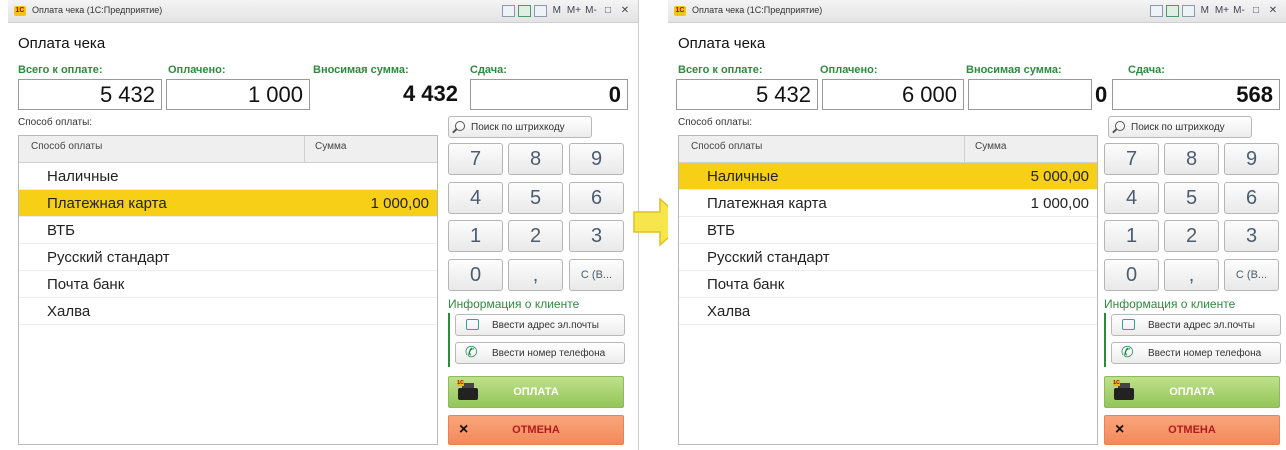 This screenshot has width=1286, height=450. I want to click on table-row: Платежная карта 1 000,00, so click(888, 203).